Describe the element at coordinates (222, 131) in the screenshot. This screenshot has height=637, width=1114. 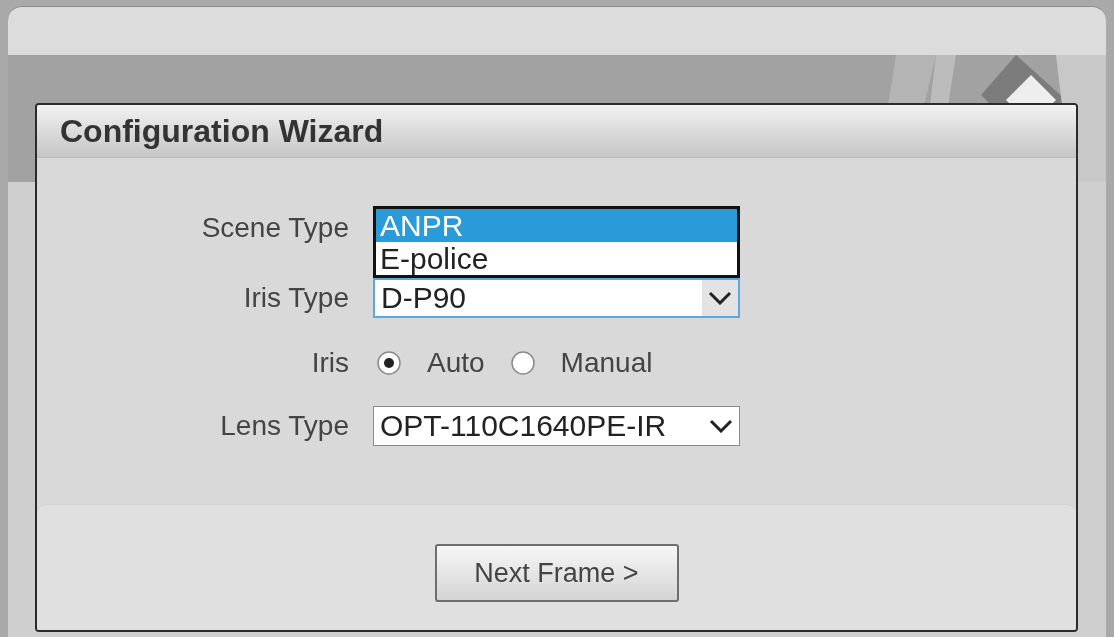
I see `dialog-title: Configuration Wizard` at that location.